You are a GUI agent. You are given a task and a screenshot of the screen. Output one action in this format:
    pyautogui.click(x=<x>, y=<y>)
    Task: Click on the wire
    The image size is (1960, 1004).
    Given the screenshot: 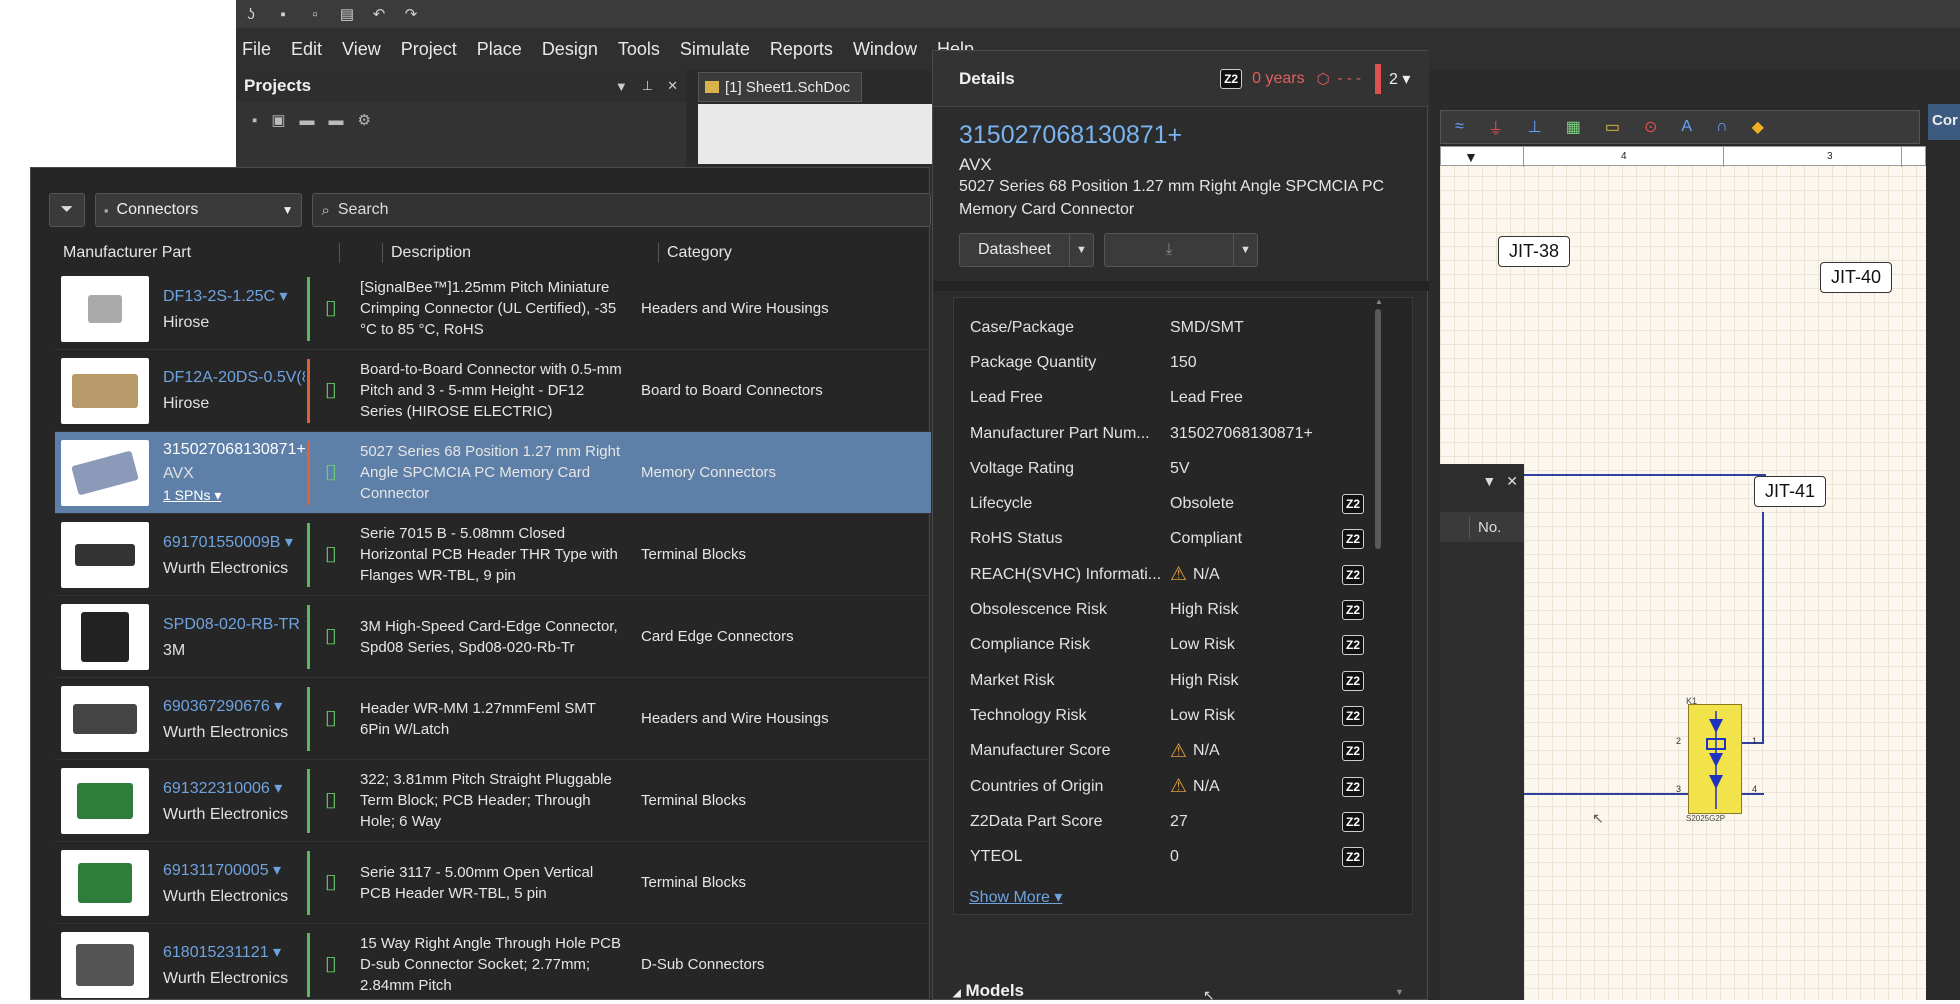 What is the action you would take?
    pyautogui.click(x=1763, y=627)
    